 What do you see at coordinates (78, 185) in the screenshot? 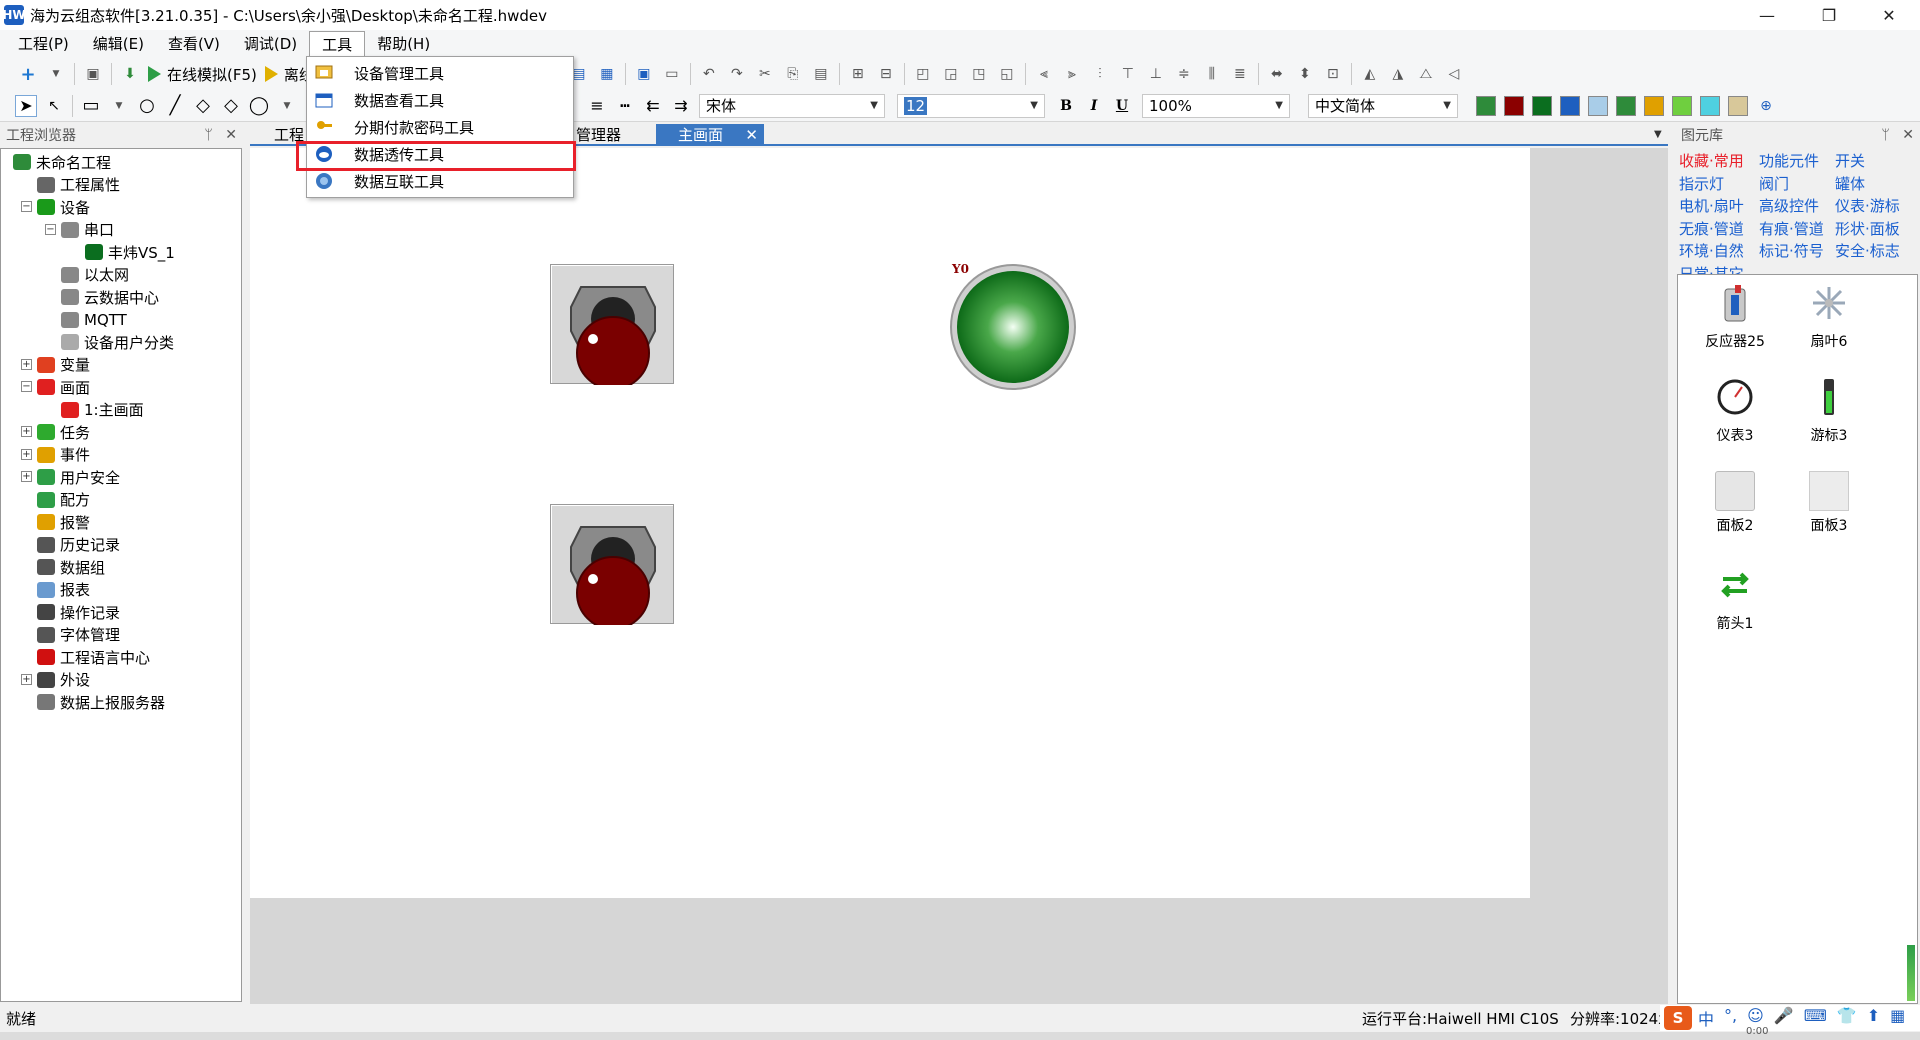
I see `tree-item: 工程属性` at bounding box center [78, 185].